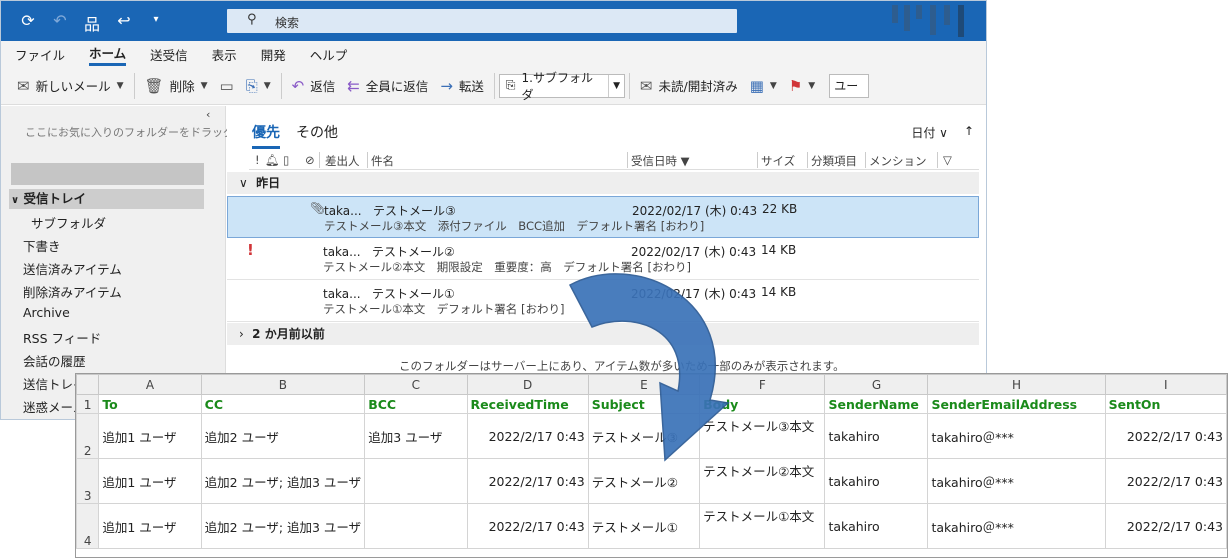  I want to click on header-cell-senton: SentOn, so click(1165, 404).